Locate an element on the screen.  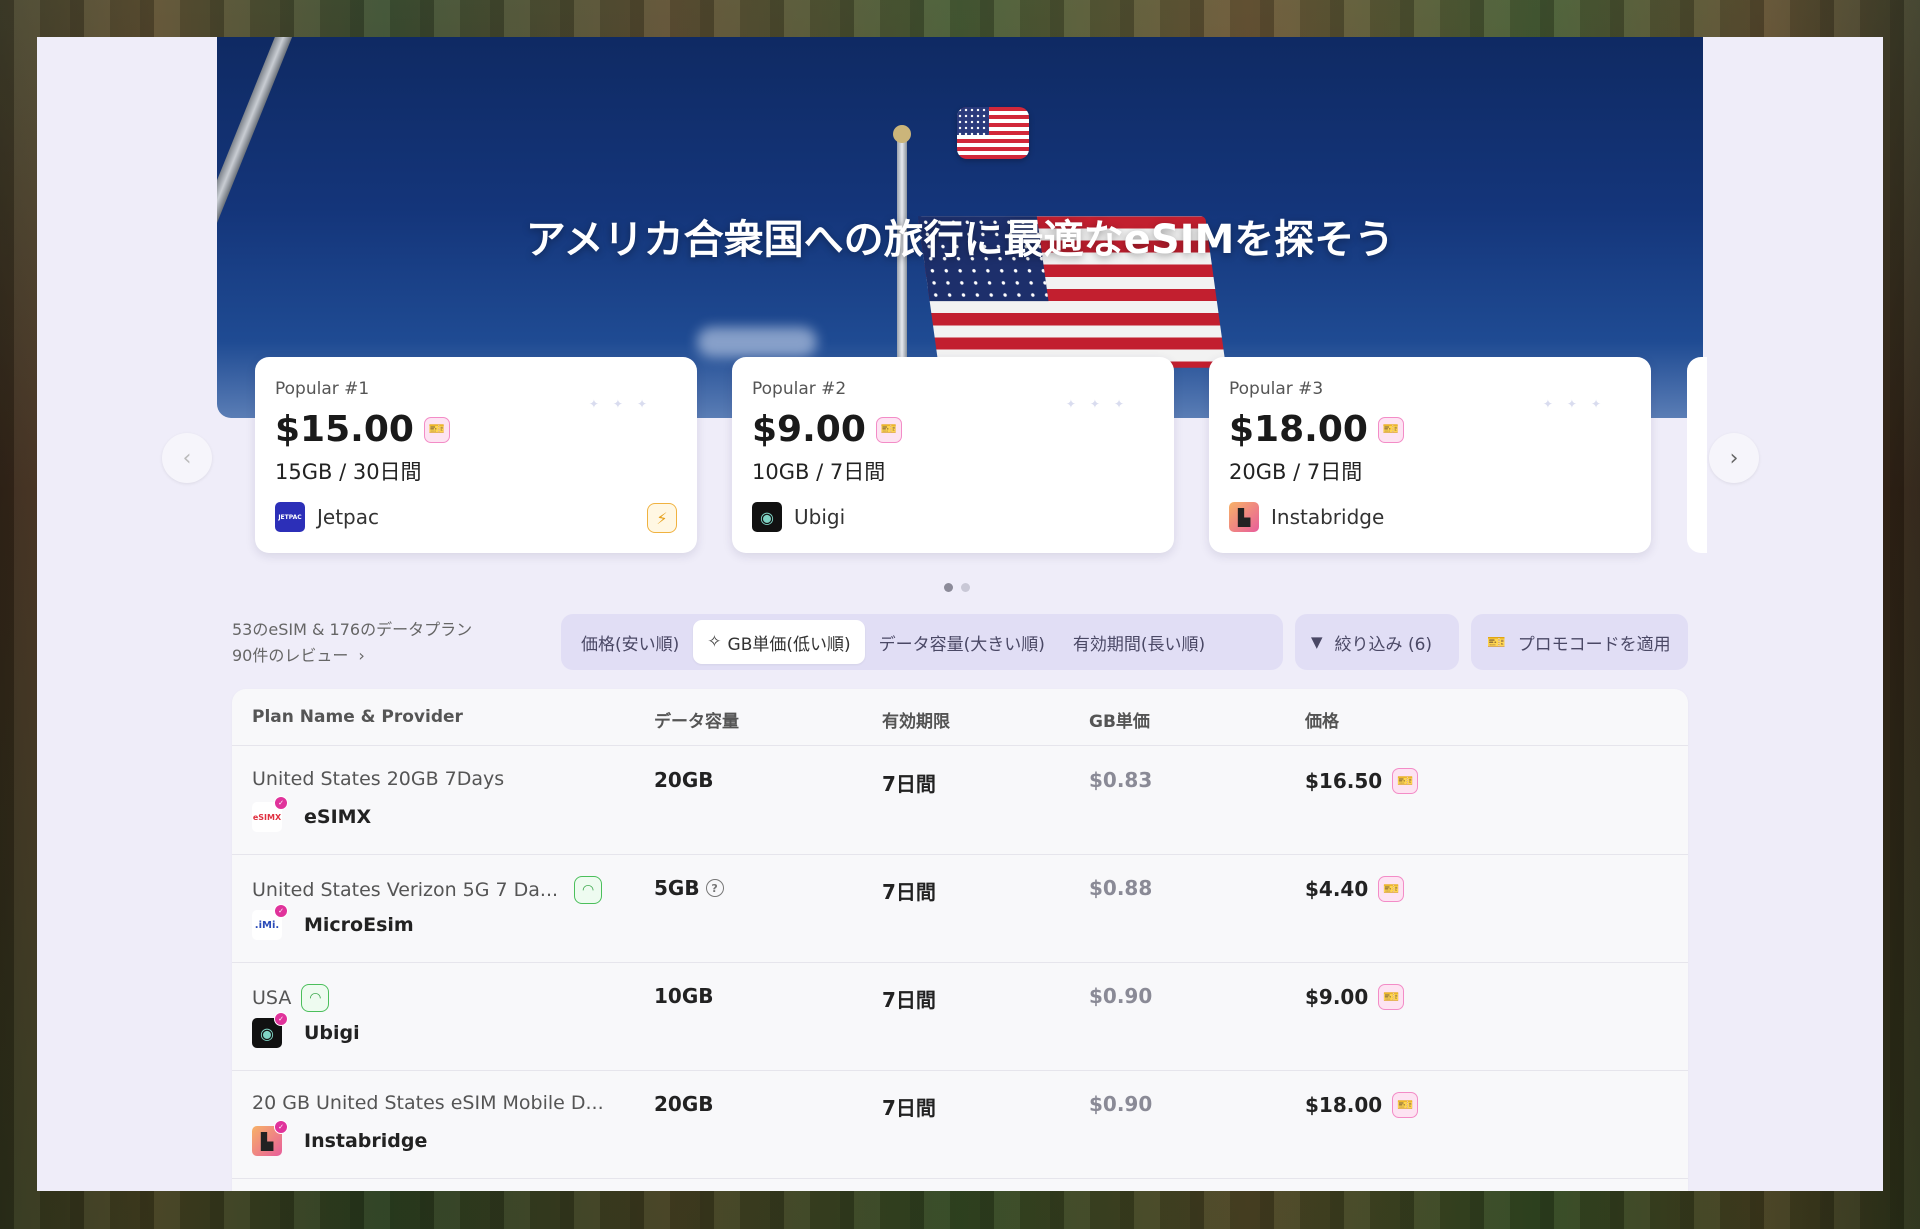
reviews-count: 90件のレビュー is located at coordinates (290, 655).